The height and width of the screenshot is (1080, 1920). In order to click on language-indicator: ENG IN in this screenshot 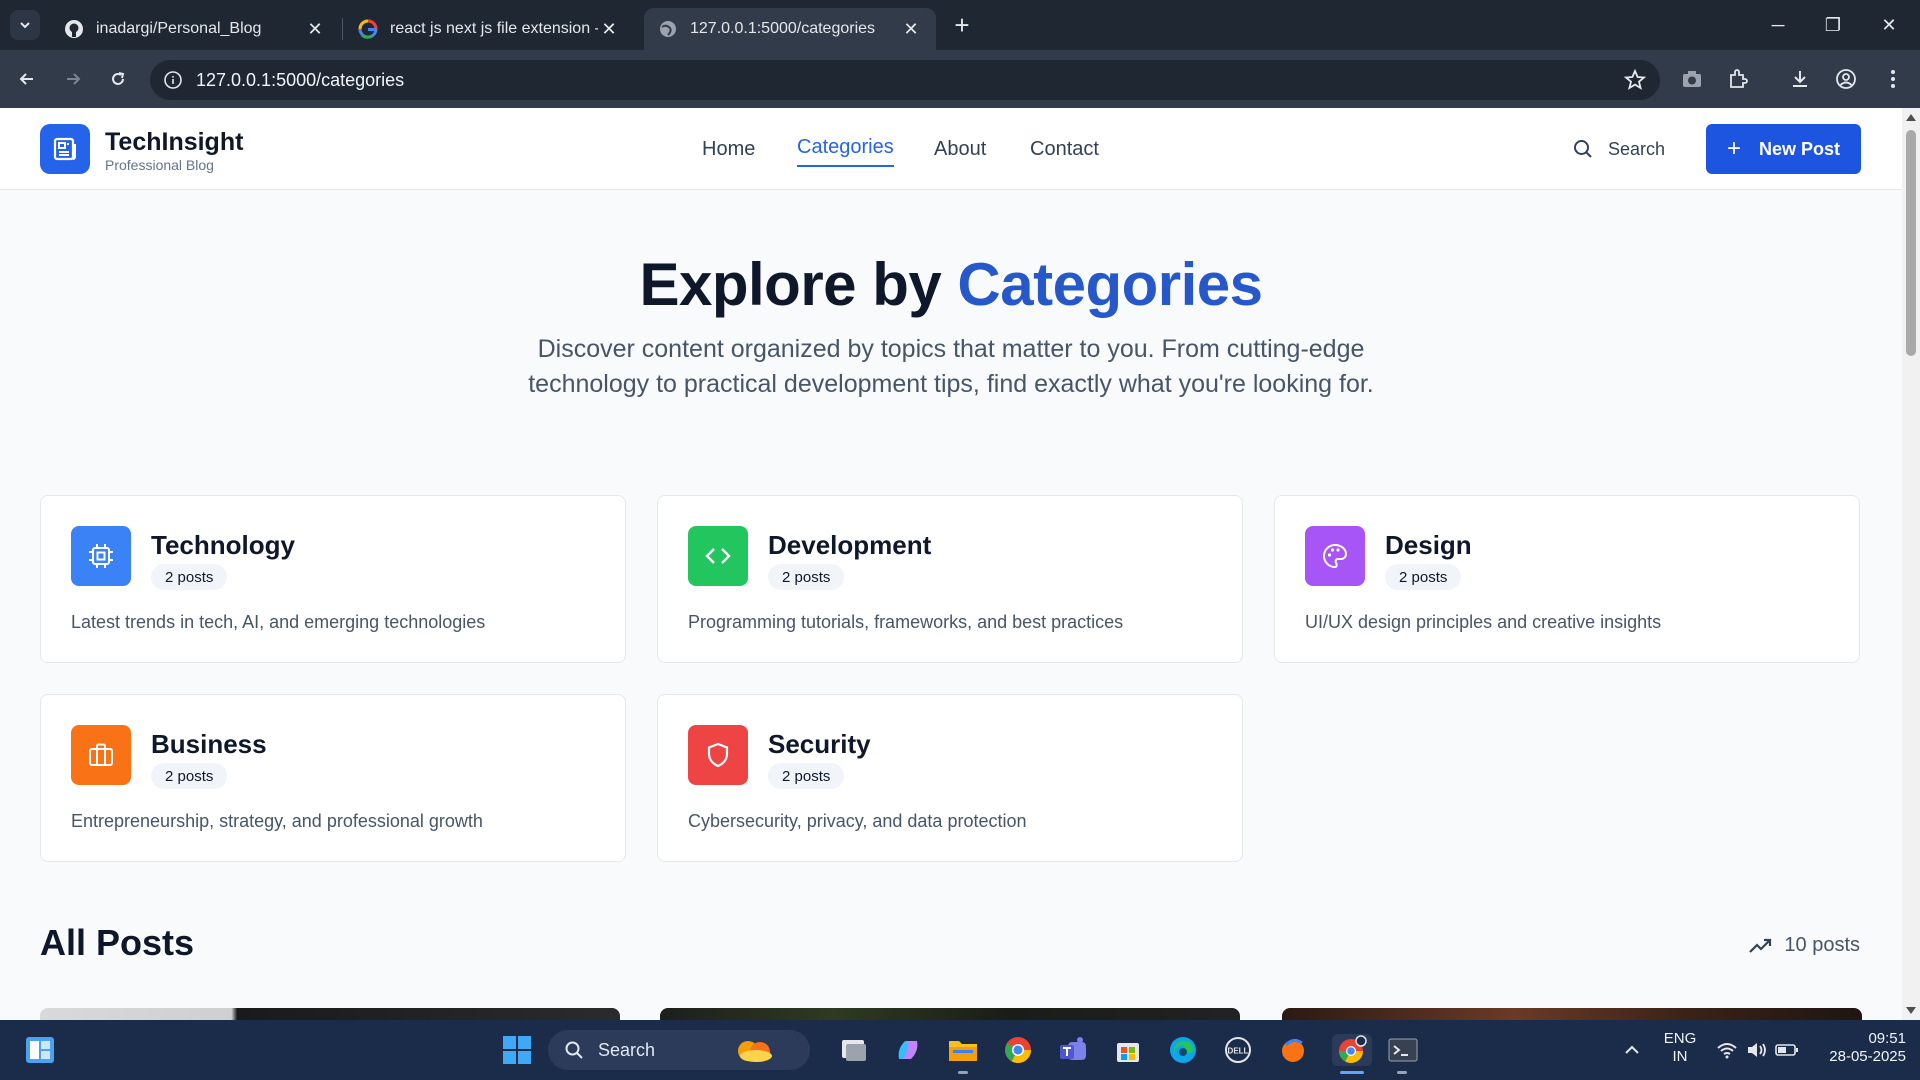, I will do `click(1680, 1048)`.